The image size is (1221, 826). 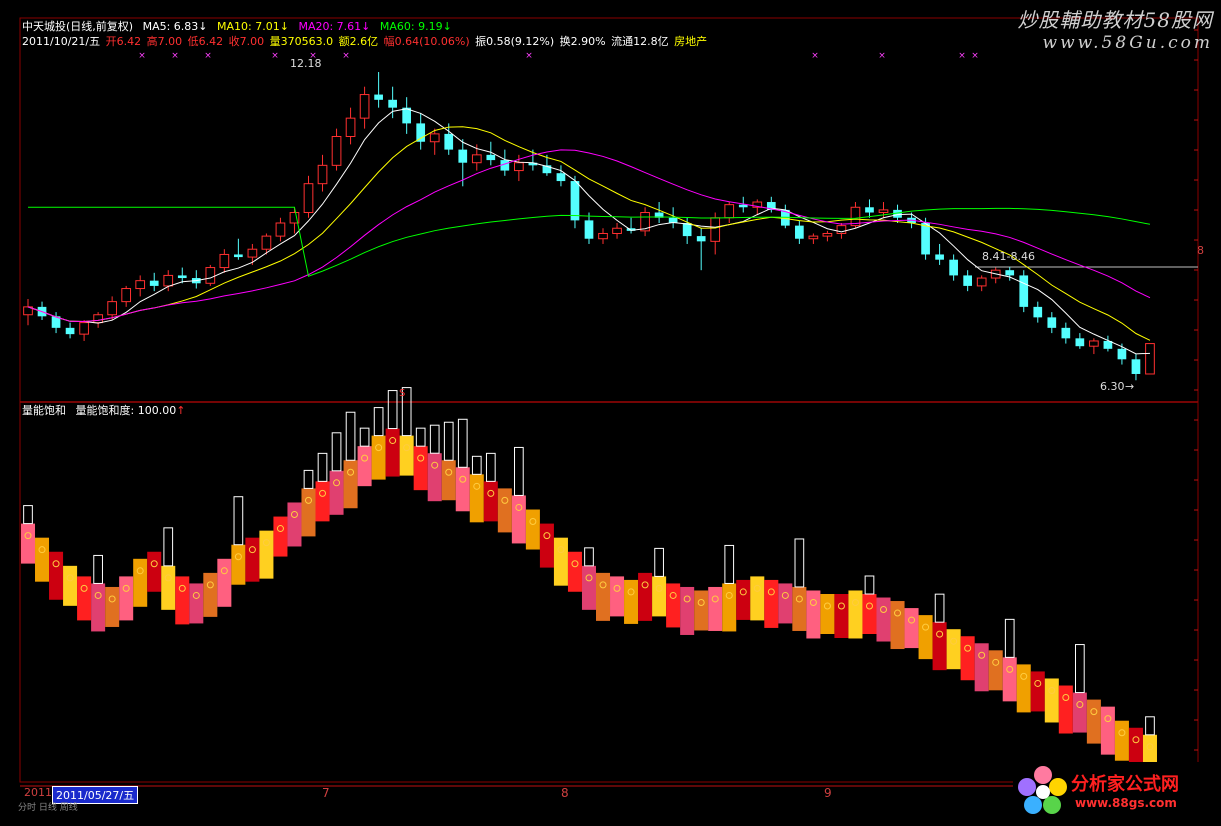 I want to click on right-axis-label: 8, so click(x=1200, y=250).